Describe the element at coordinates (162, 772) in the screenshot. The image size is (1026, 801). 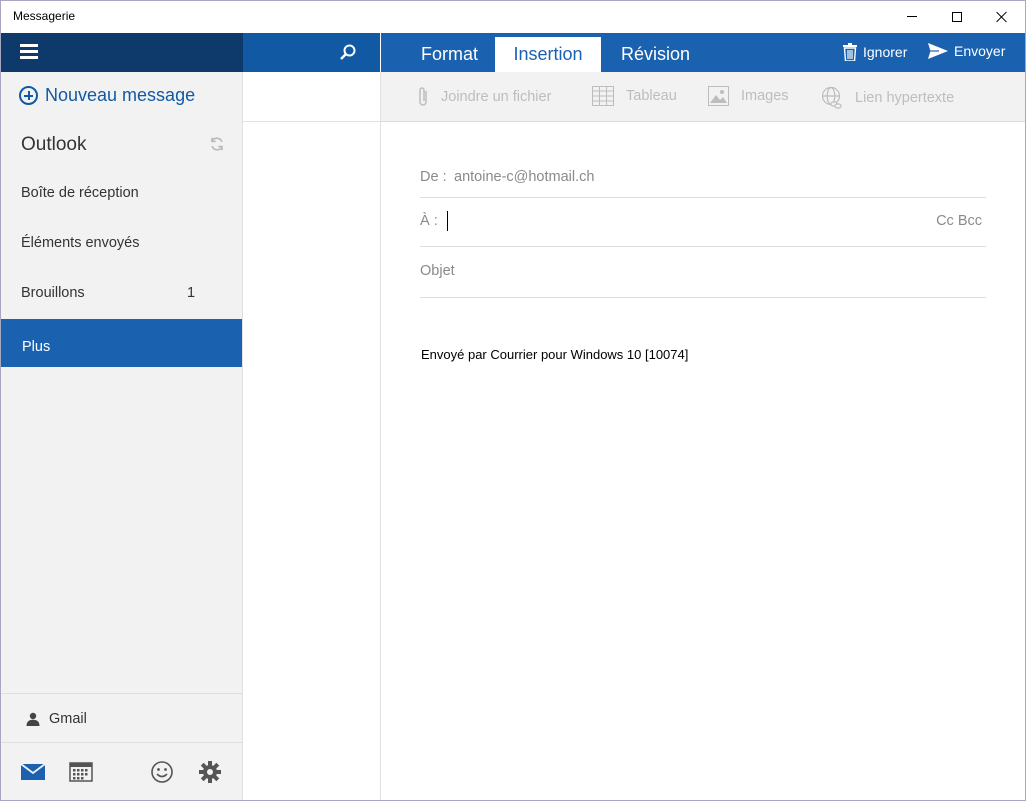
I see `smiley-icon` at that location.